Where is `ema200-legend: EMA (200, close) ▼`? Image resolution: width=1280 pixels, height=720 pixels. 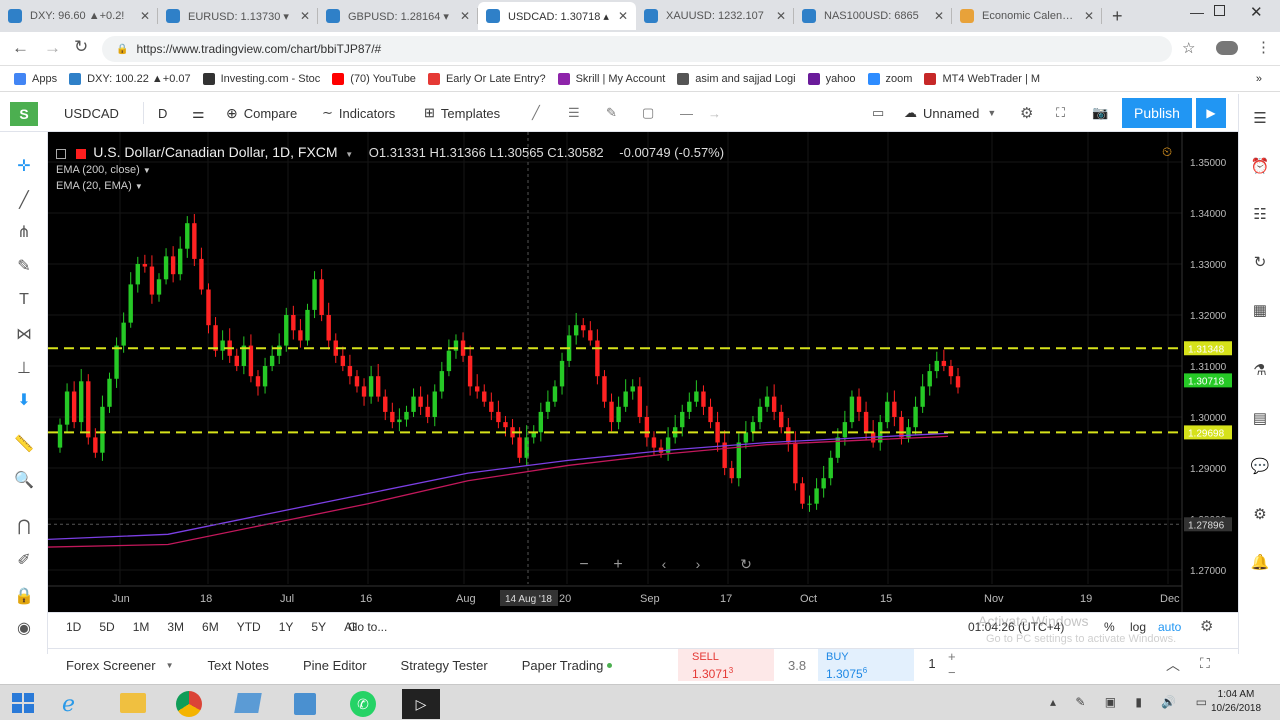
ema200-legend: EMA (200, close) ▼ is located at coordinates (390, 170).